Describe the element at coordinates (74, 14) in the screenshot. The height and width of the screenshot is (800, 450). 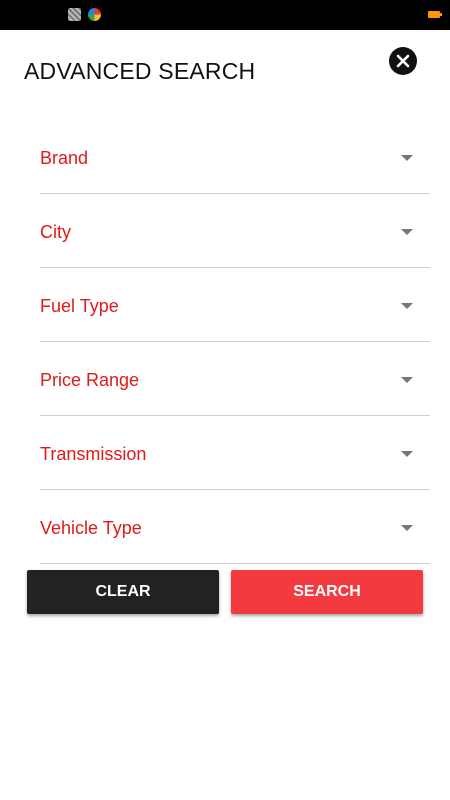
I see `notification-image-icon` at that location.